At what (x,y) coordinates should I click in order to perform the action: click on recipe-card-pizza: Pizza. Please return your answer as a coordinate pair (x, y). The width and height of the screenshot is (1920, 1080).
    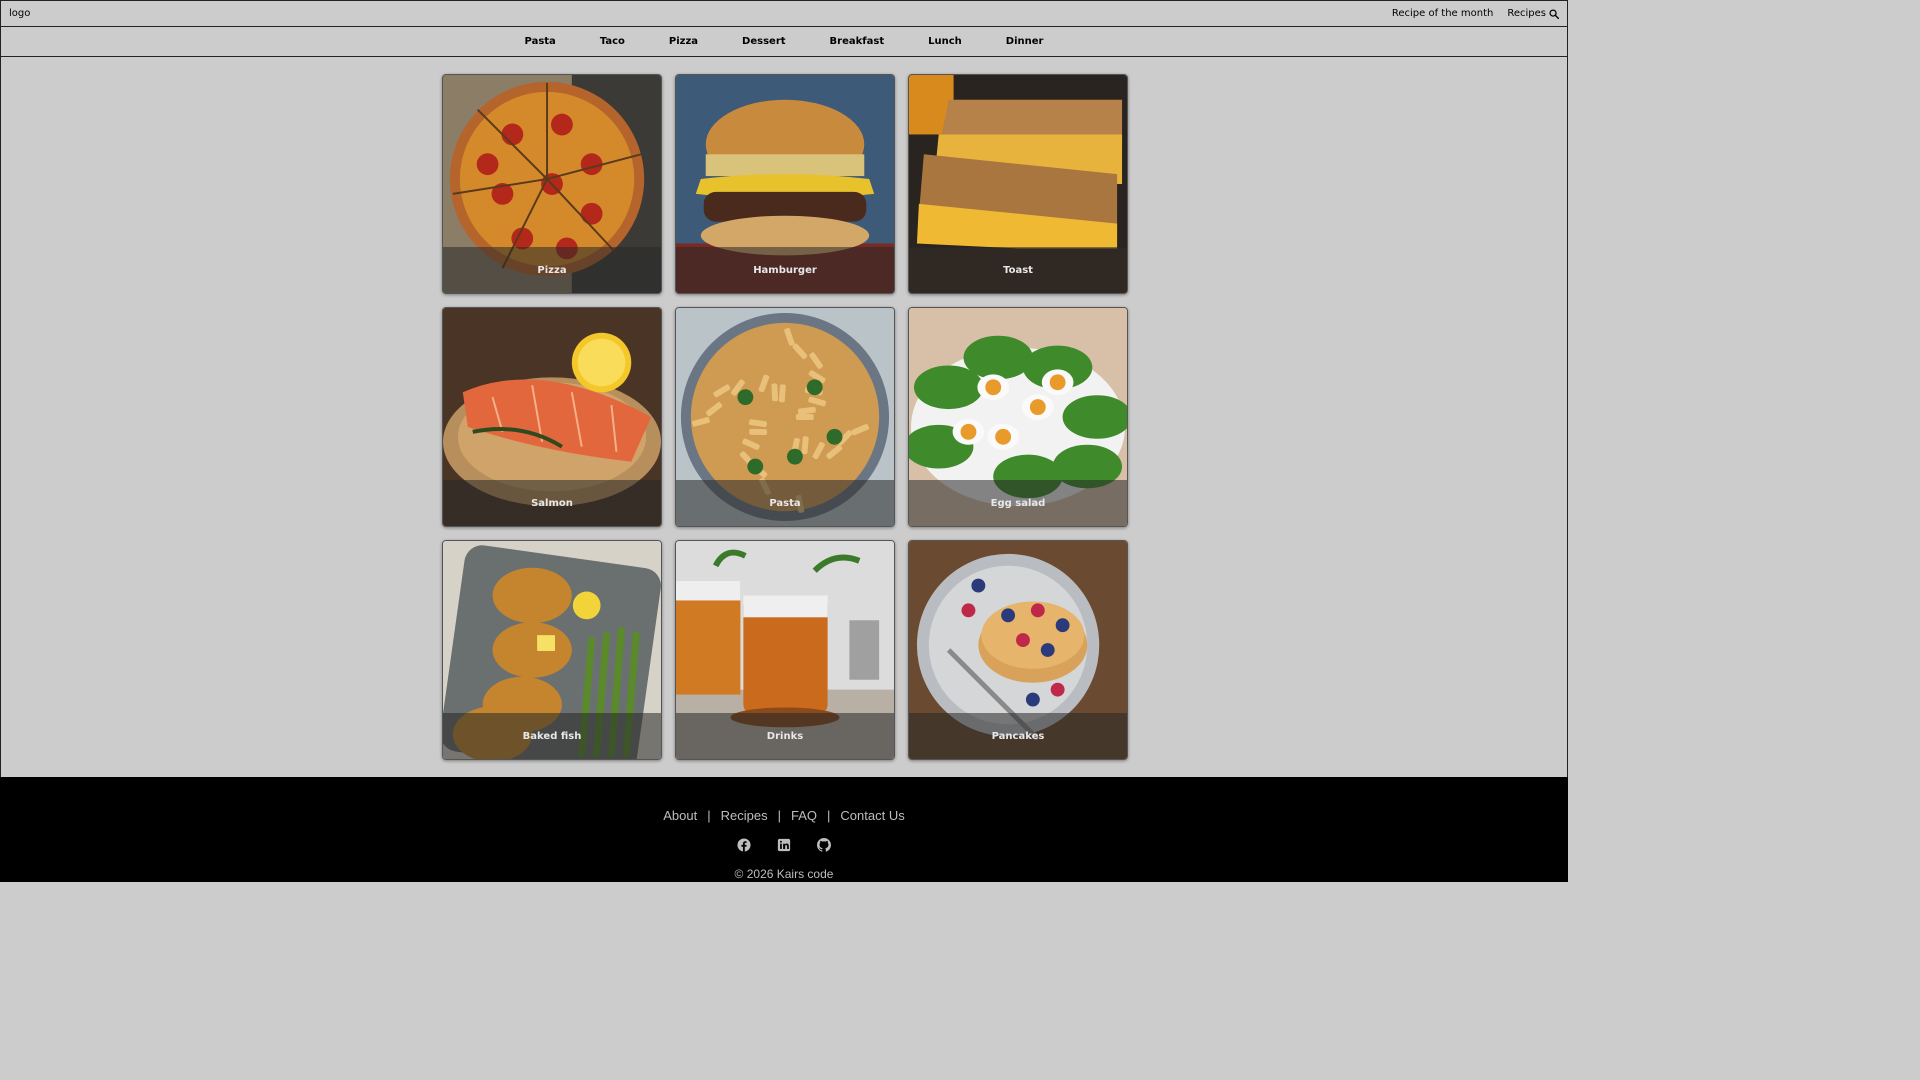
    Looking at the image, I should click on (552, 184).